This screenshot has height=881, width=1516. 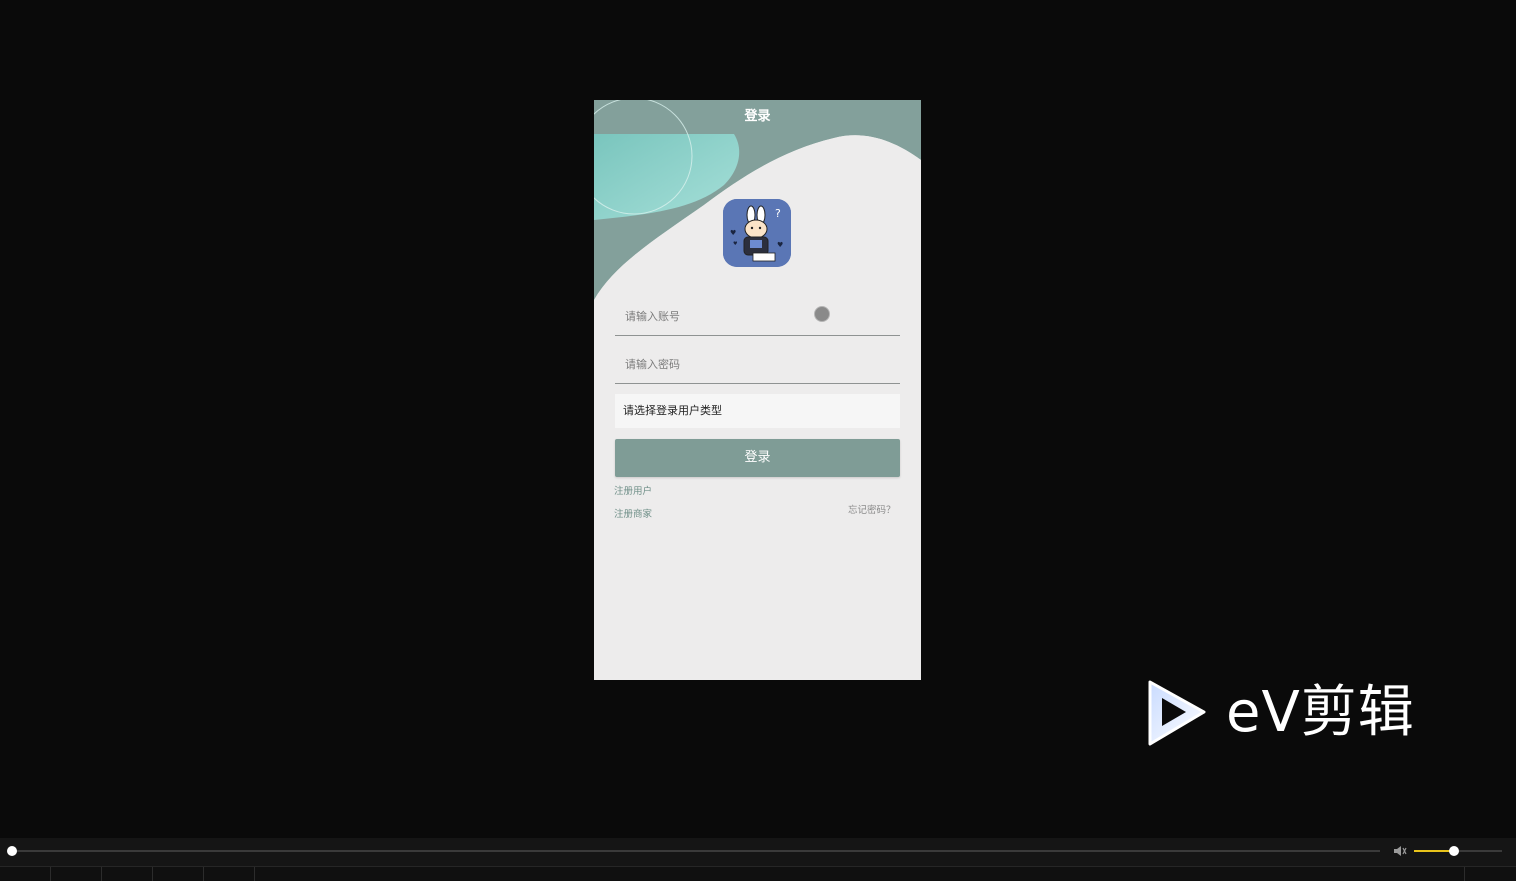 I want to click on login-button: 登录, so click(x=757, y=458).